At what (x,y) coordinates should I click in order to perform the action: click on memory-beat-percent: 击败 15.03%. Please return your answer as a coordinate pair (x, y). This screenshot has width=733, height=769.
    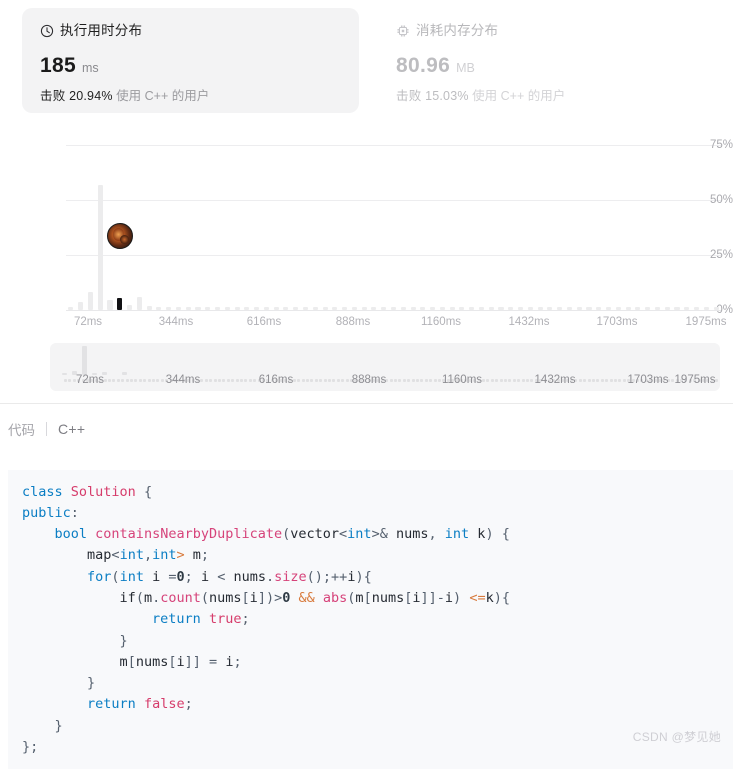
    Looking at the image, I should click on (432, 96).